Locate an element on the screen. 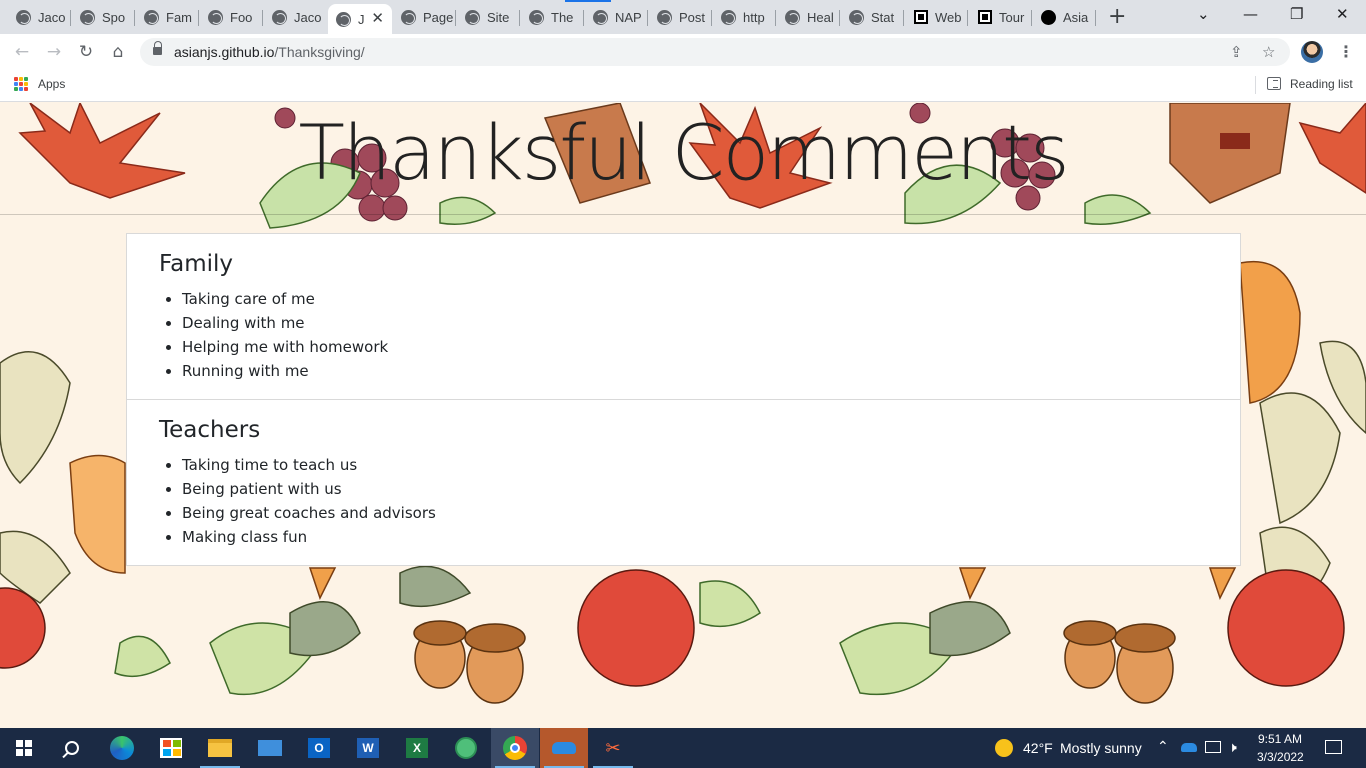 The height and width of the screenshot is (768, 1366). tab: Post is located at coordinates (680, 17).